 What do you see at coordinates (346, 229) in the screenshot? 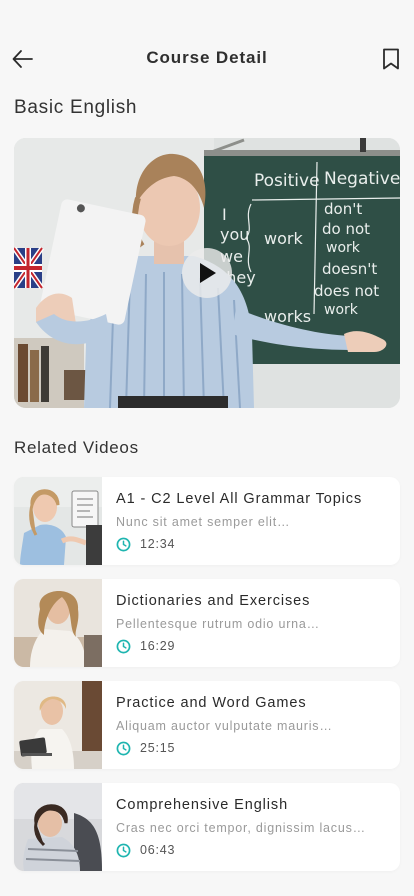
I see `svg-text: do not` at bounding box center [346, 229].